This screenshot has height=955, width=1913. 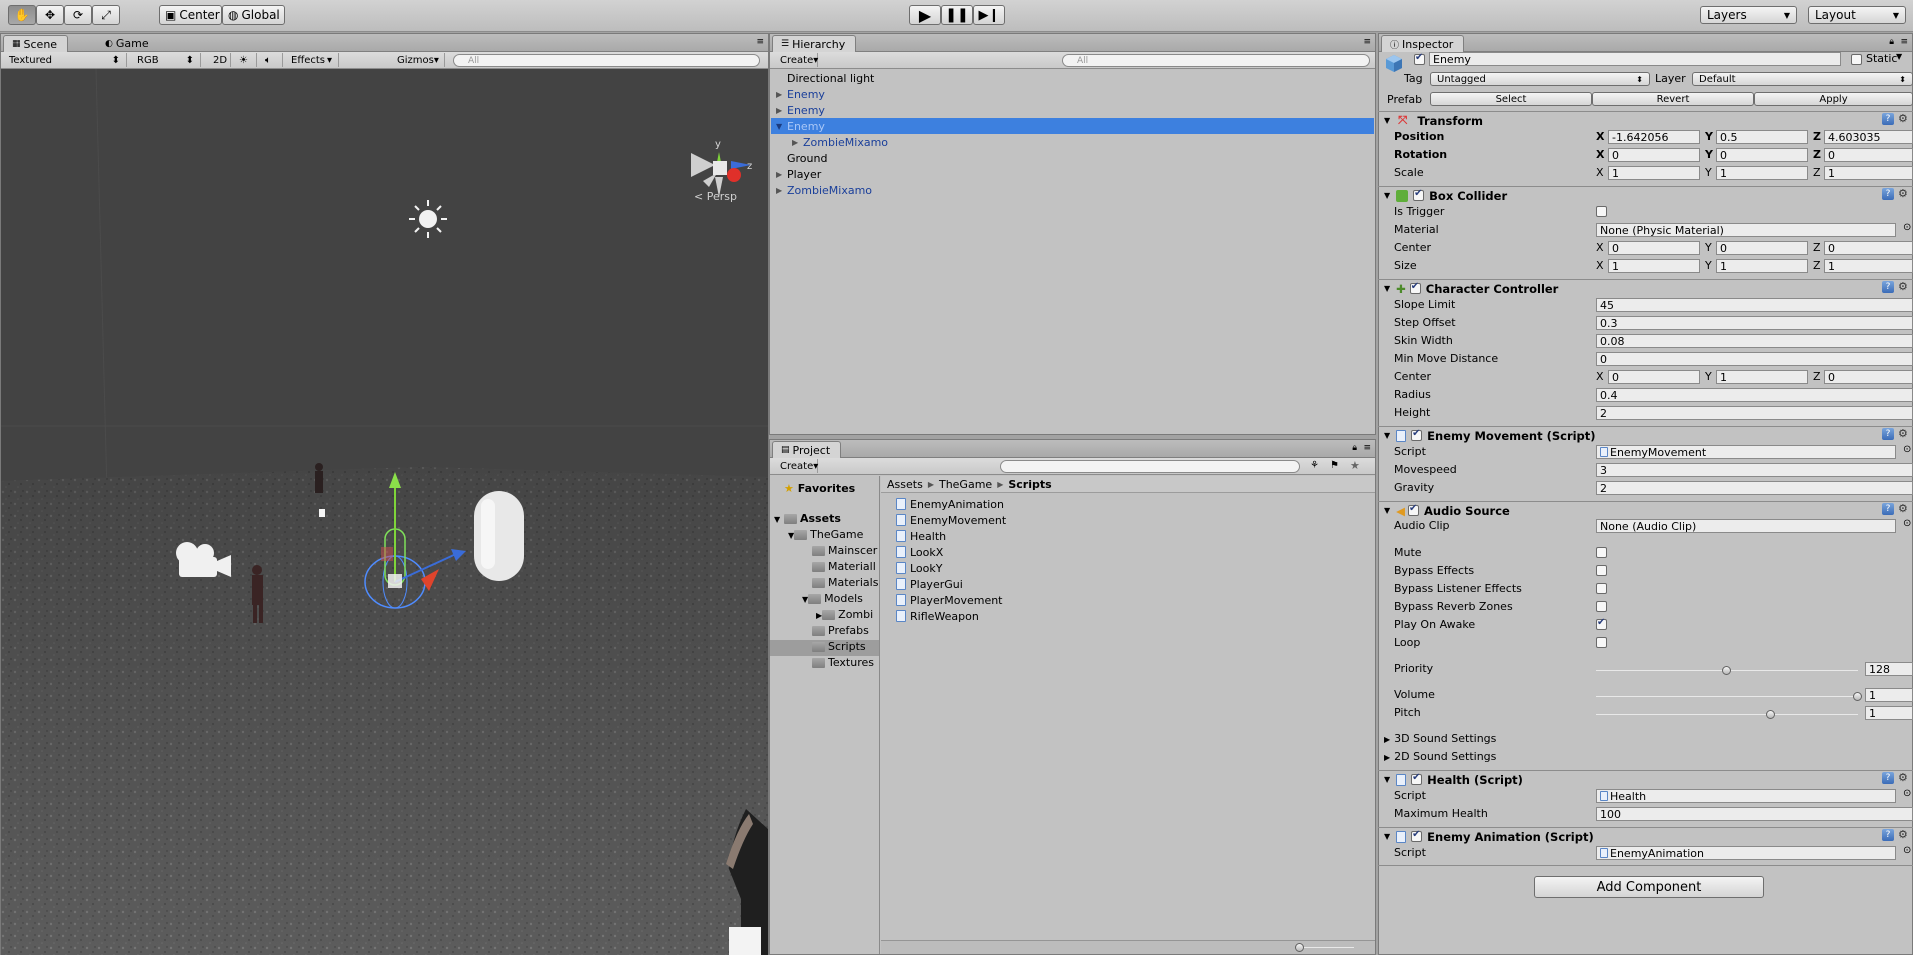 I want to click on transform-header: ▼ ⤧ Transform, so click(x=1645, y=120).